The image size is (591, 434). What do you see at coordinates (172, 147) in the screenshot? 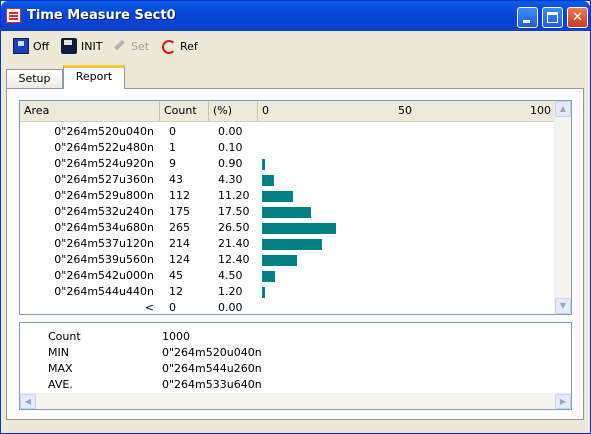
I see `count-cell: 1` at bounding box center [172, 147].